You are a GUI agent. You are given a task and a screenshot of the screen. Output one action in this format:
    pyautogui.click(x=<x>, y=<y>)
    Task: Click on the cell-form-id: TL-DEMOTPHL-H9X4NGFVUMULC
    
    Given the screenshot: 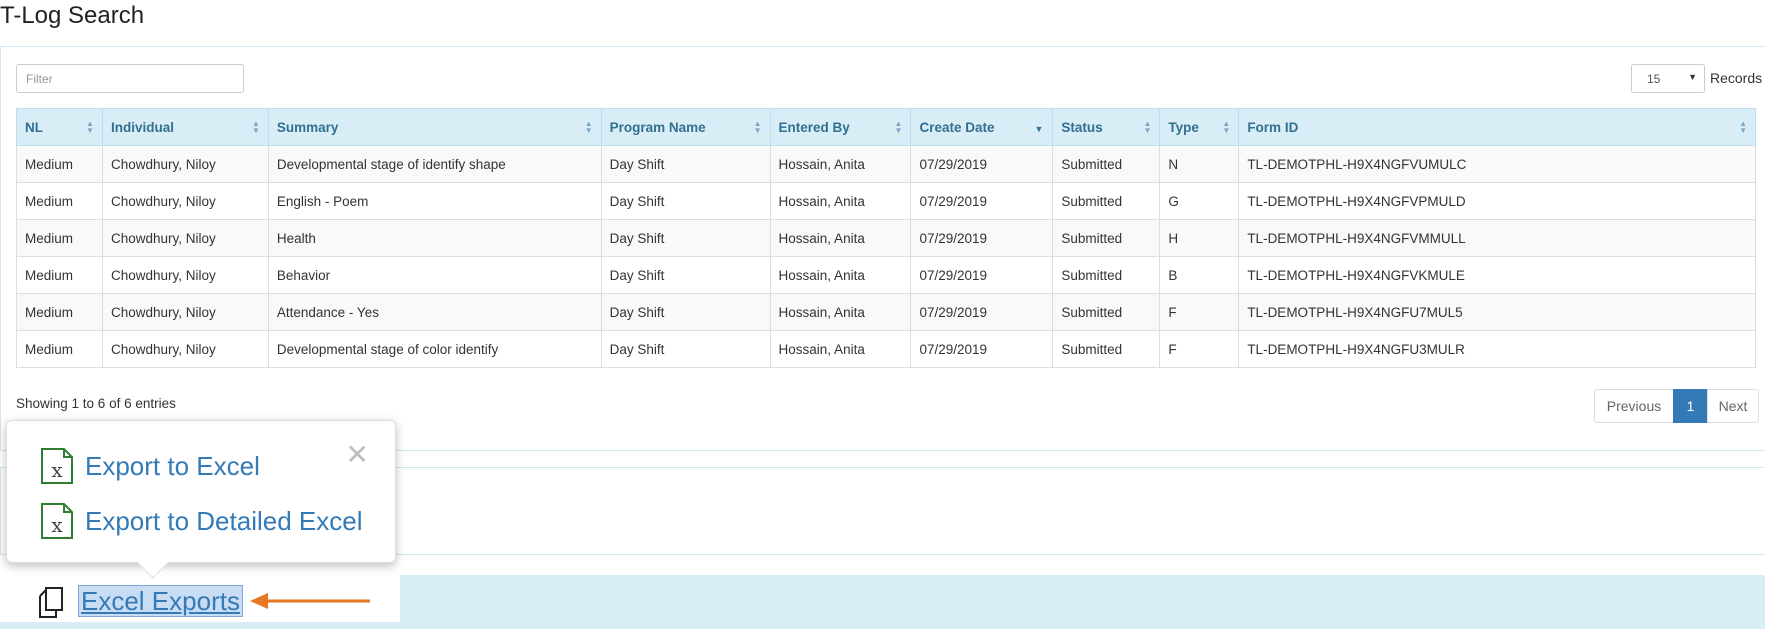 What is the action you would take?
    pyautogui.click(x=1497, y=164)
    